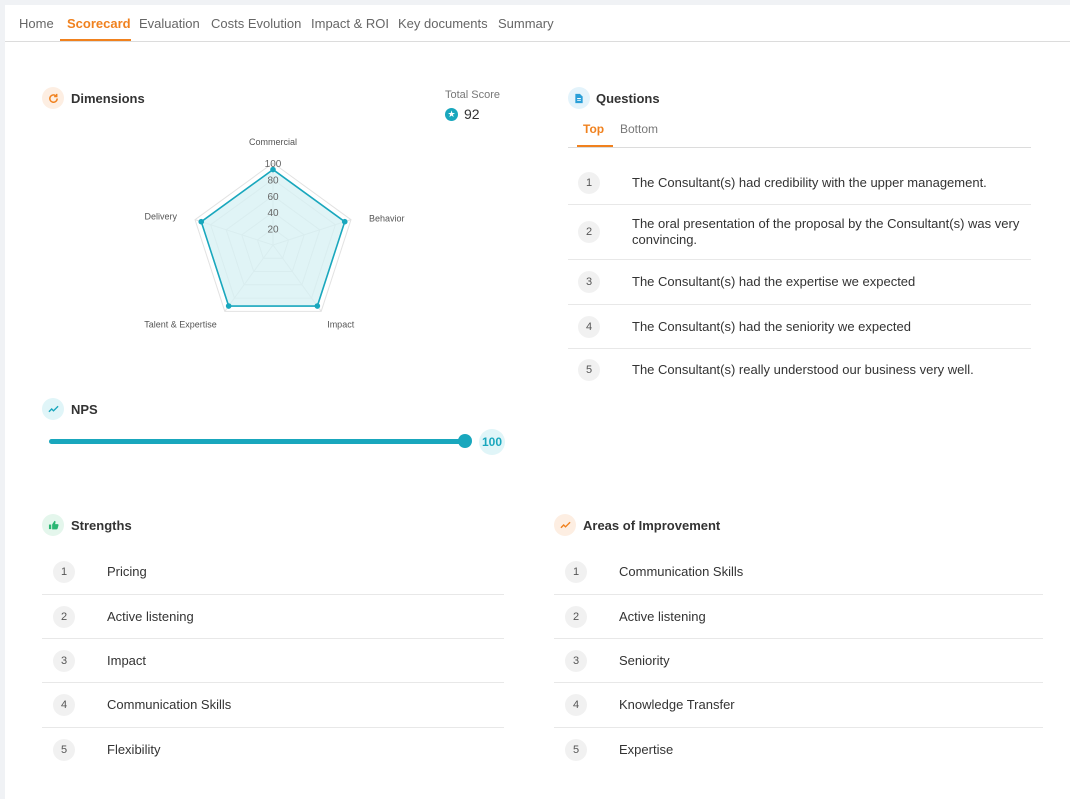  Describe the element at coordinates (257, 441) in the screenshot. I see `nps-slider-fill` at that location.